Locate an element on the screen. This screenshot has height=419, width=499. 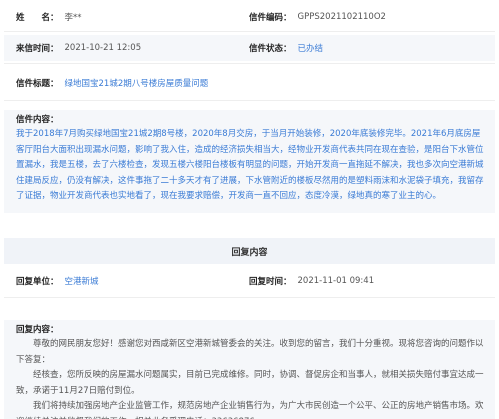
unit-cell: 回复单位： 空港新城 is located at coordinates (57, 281).